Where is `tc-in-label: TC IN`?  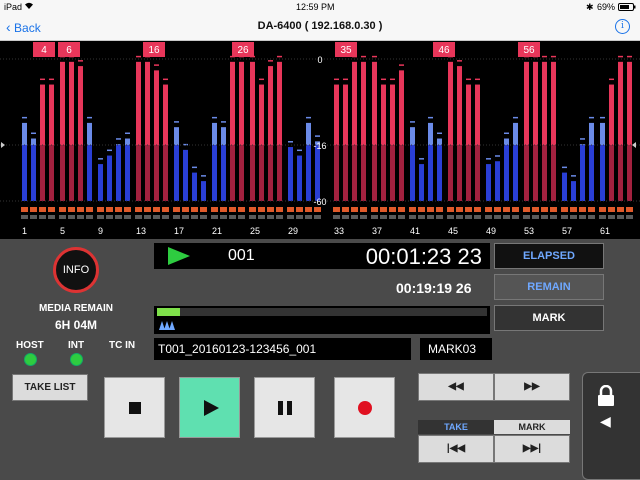
tc-in-label: TC IN is located at coordinates (122, 345).